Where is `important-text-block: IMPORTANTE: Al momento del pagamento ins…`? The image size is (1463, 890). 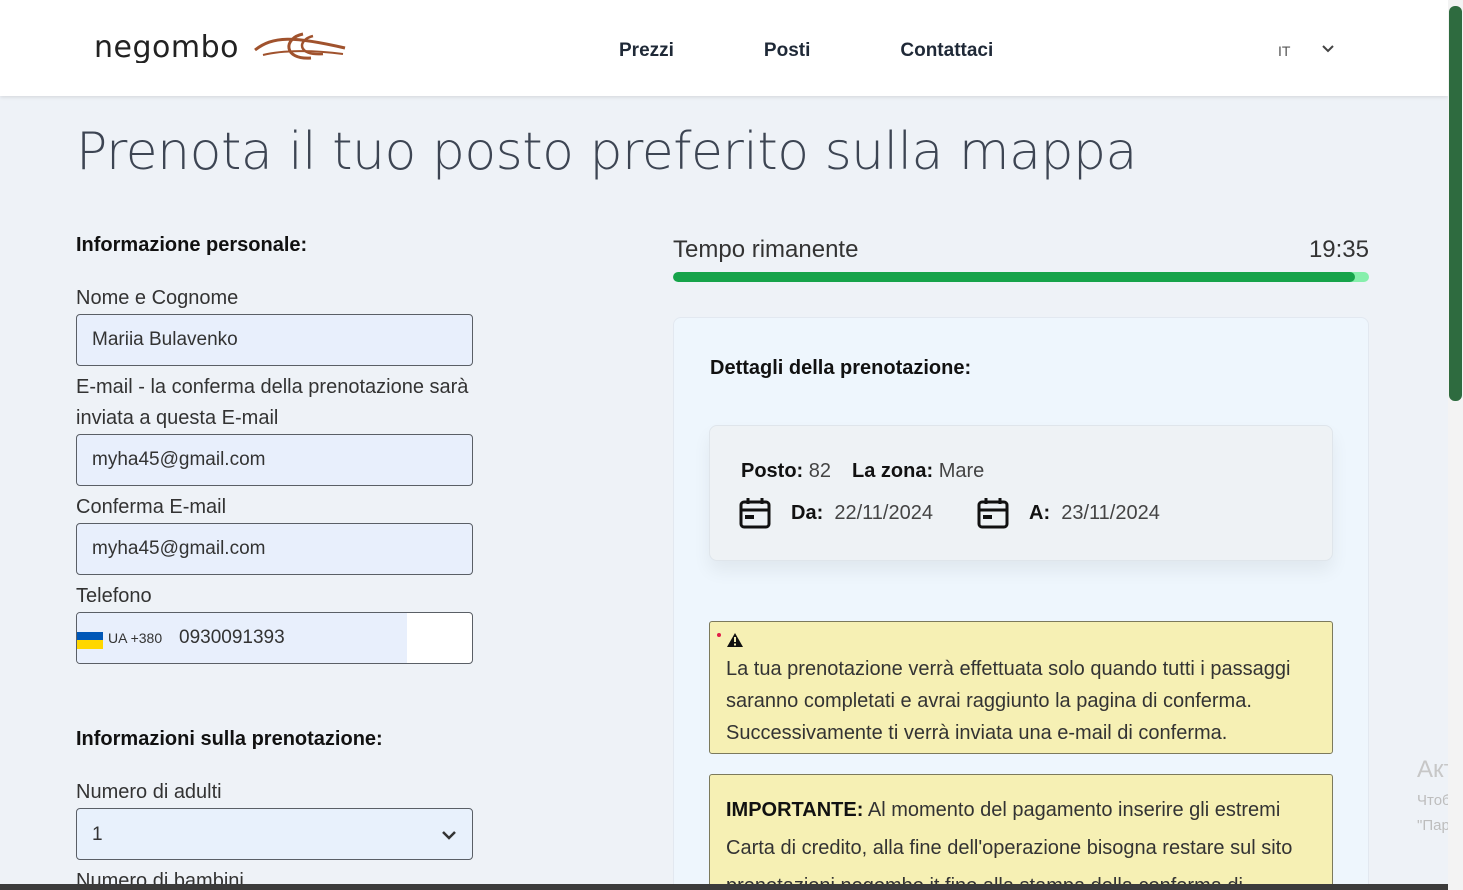
important-text-block: IMPORTANTE: Al momento del pagamento ins… is located at coordinates (1026, 840).